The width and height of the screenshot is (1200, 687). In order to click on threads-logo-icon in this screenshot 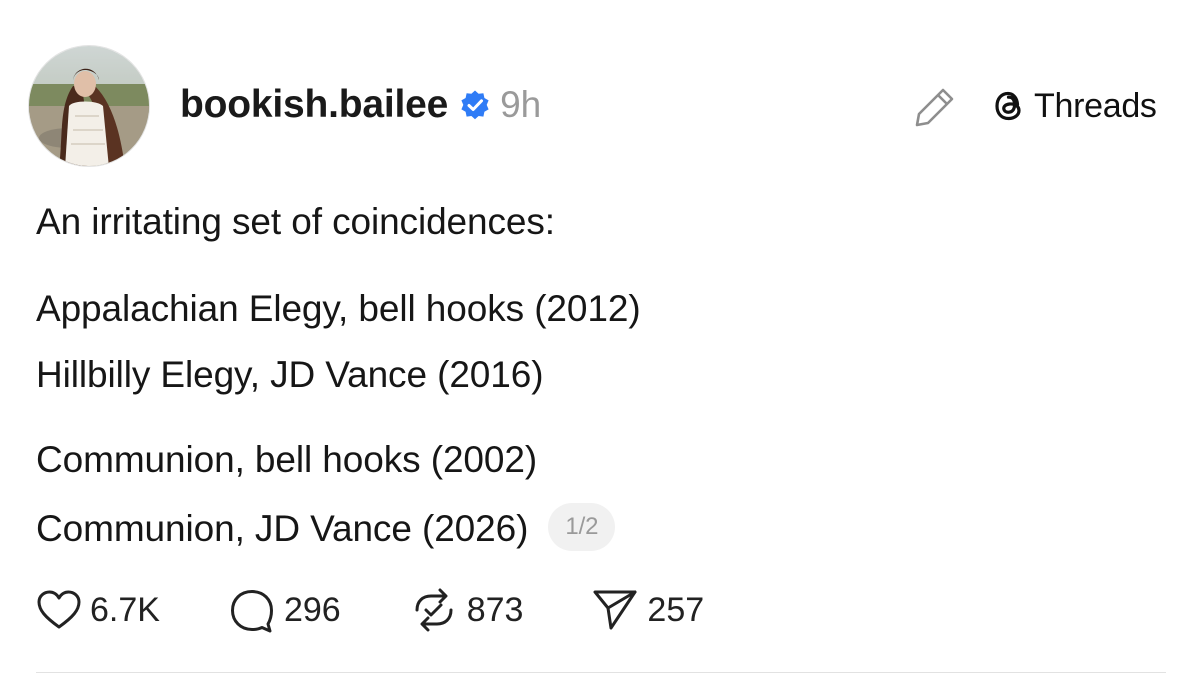, I will do `click(1009, 106)`.